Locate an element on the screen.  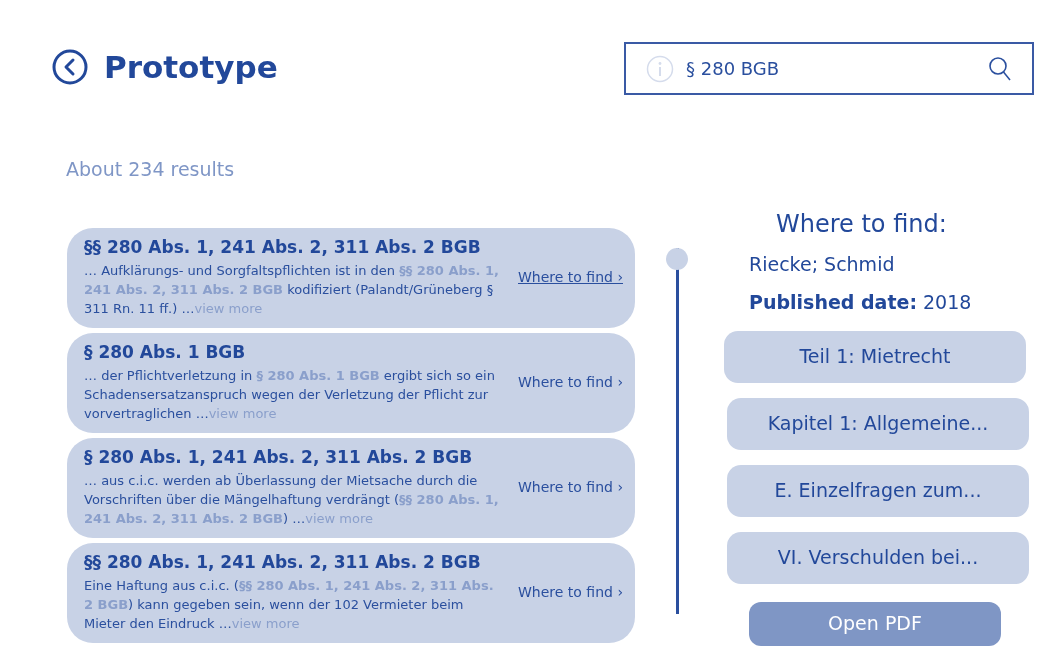
page-title: Prototype is located at coordinates (191, 67).